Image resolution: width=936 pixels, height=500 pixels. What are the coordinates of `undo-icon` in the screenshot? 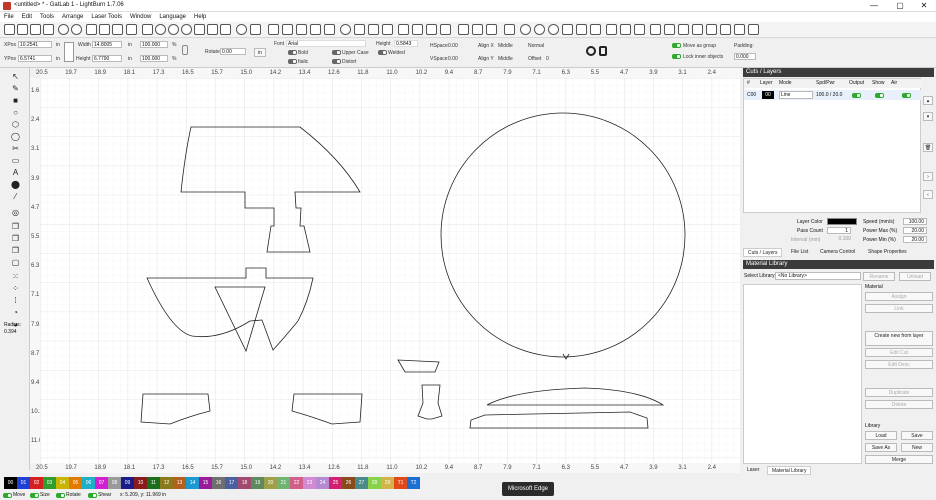 It's located at (131, 29).